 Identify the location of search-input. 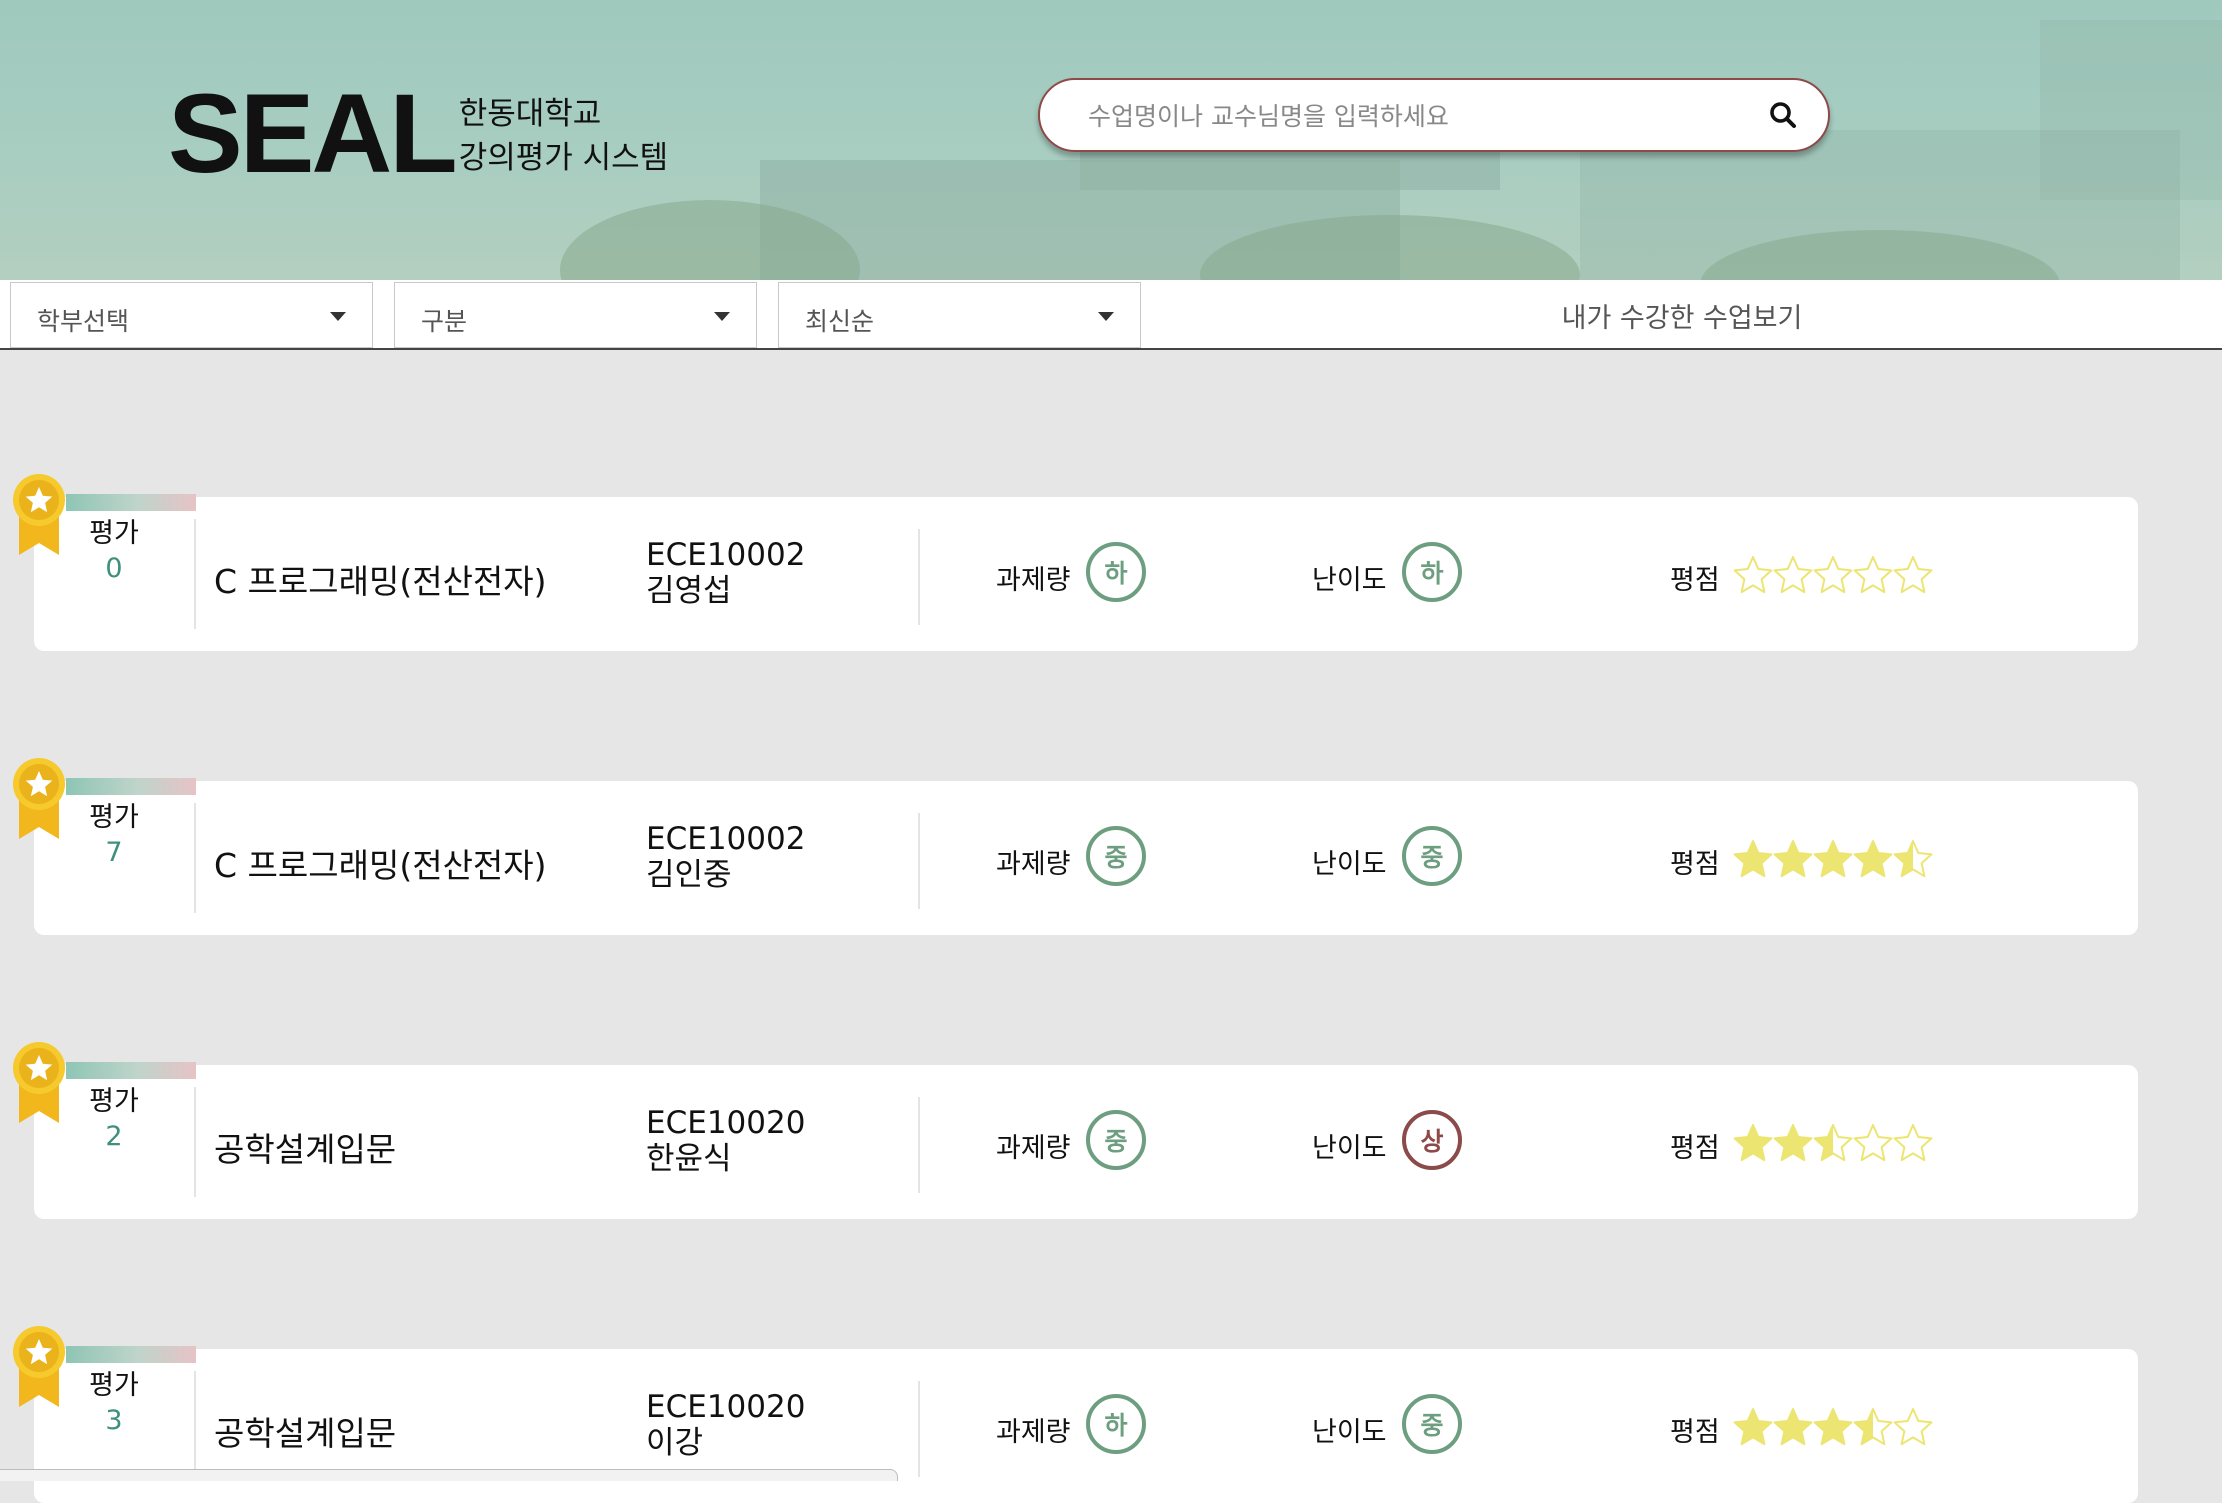
(1408, 116).